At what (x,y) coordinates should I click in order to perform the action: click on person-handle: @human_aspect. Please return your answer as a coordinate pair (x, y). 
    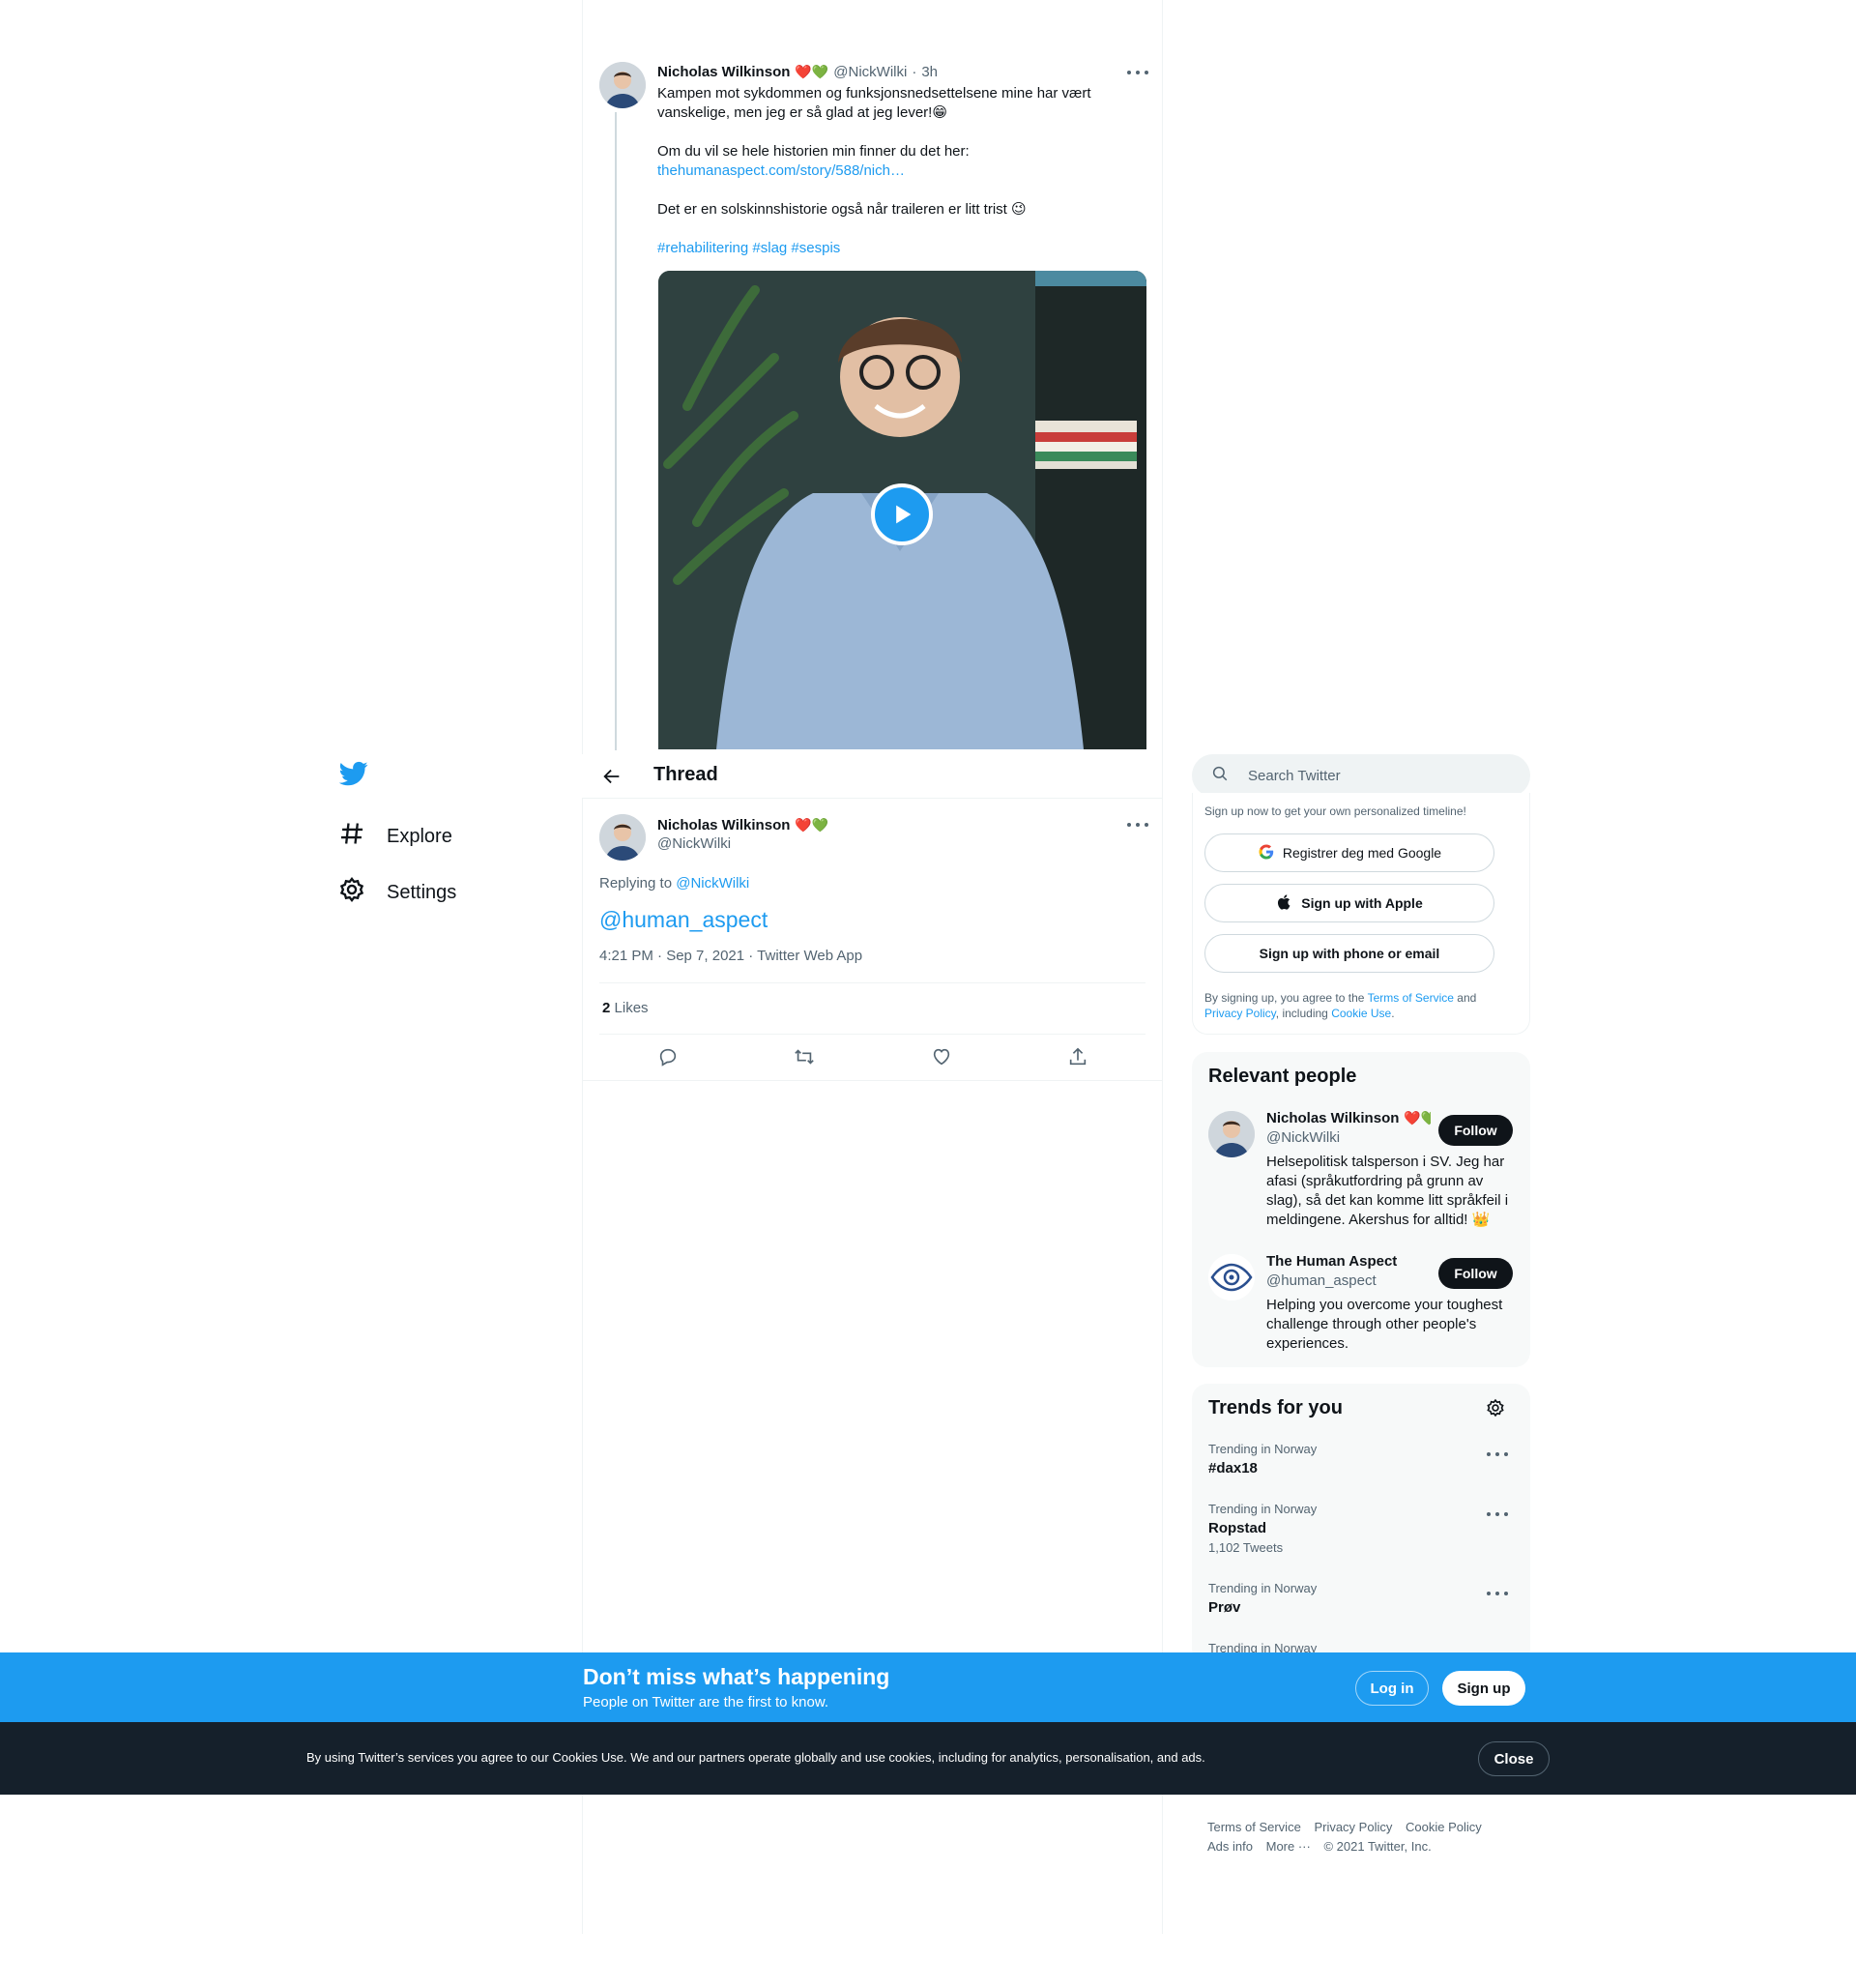
    Looking at the image, I should click on (1321, 1280).